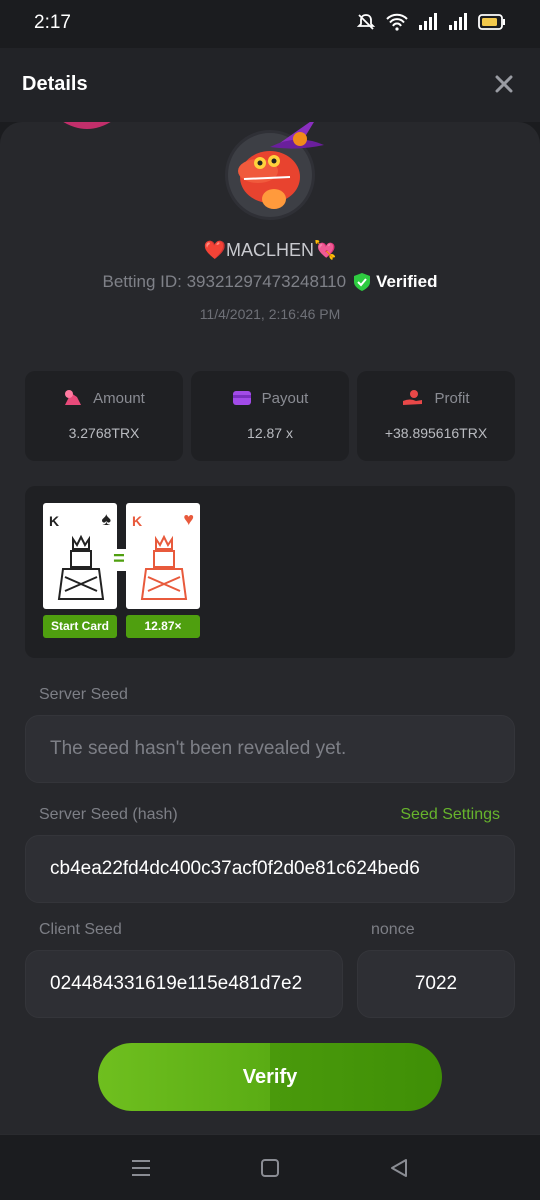 Image resolution: width=540 pixels, height=1200 pixels. I want to click on home-icon, so click(270, 1168).